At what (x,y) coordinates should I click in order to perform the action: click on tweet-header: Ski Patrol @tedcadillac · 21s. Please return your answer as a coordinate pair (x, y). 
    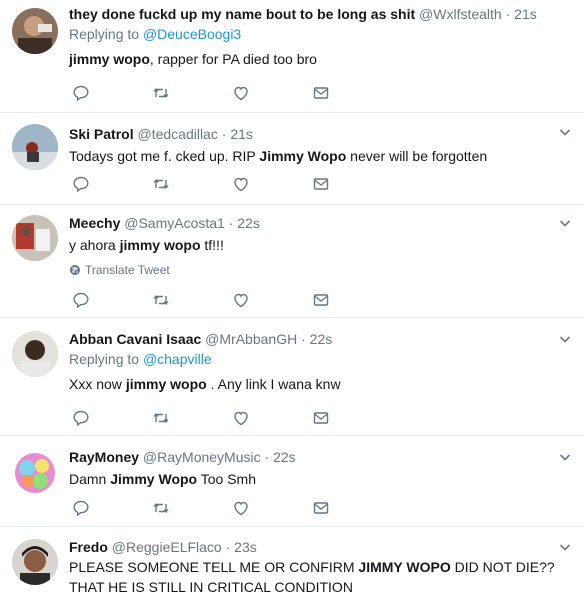
    Looking at the image, I should click on (319, 134).